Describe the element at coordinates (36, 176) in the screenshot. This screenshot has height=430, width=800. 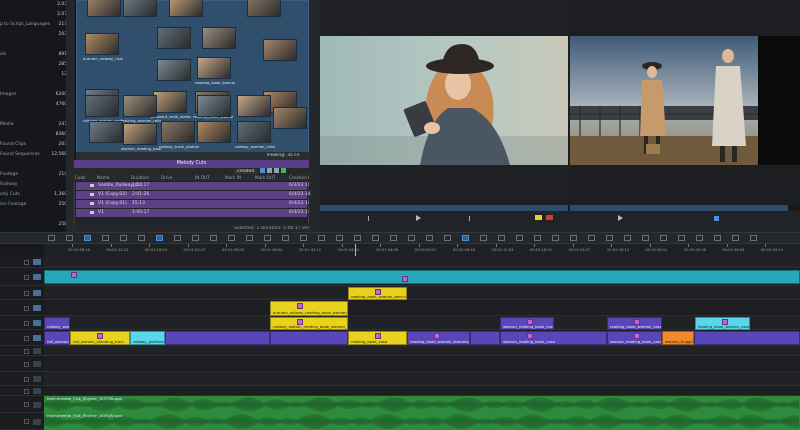
I see `stats-row: Footage 2144` at that location.